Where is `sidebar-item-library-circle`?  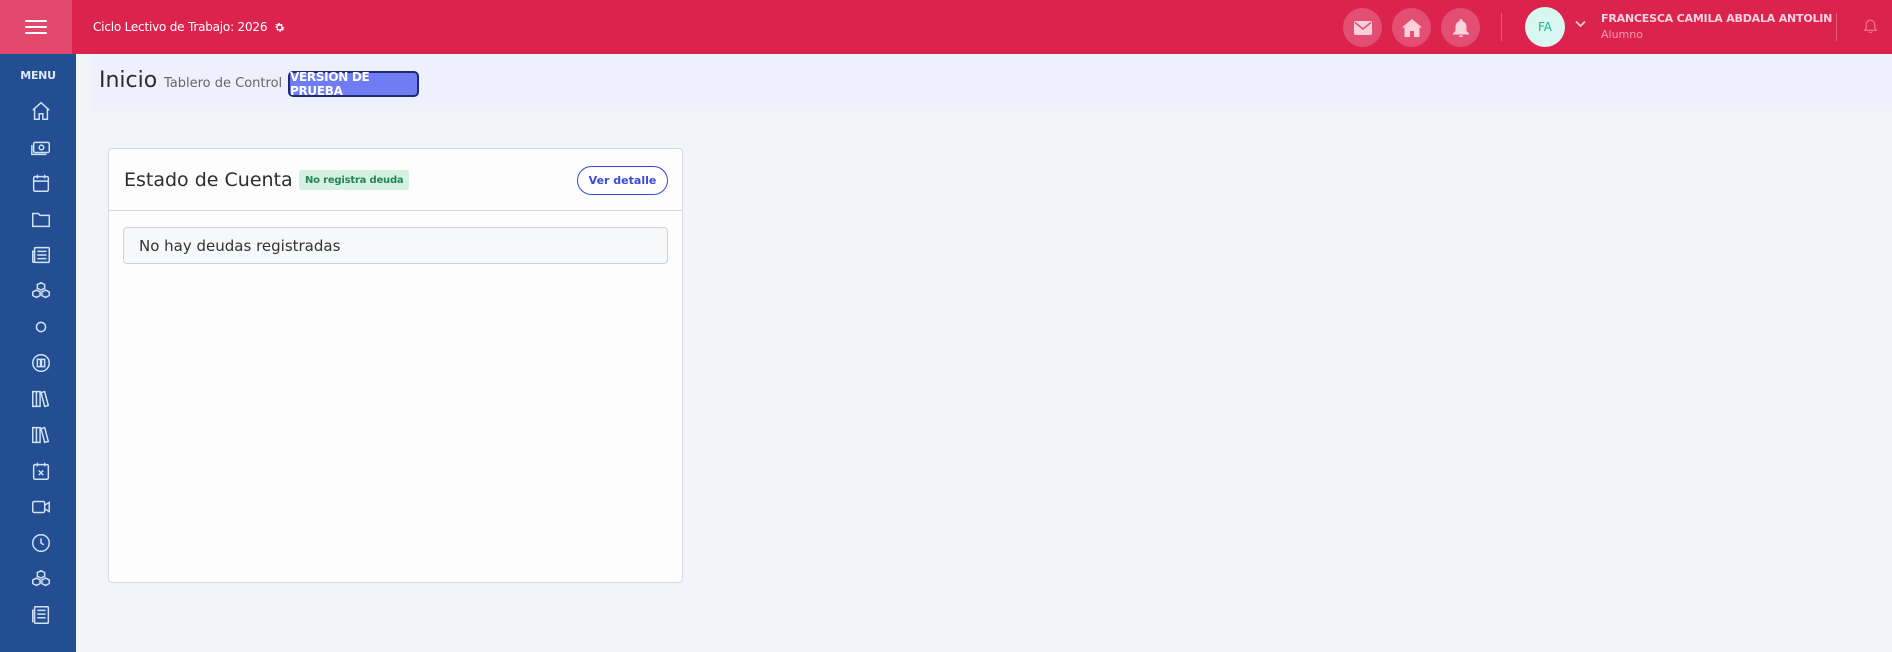
sidebar-item-library-circle is located at coordinates (41, 363).